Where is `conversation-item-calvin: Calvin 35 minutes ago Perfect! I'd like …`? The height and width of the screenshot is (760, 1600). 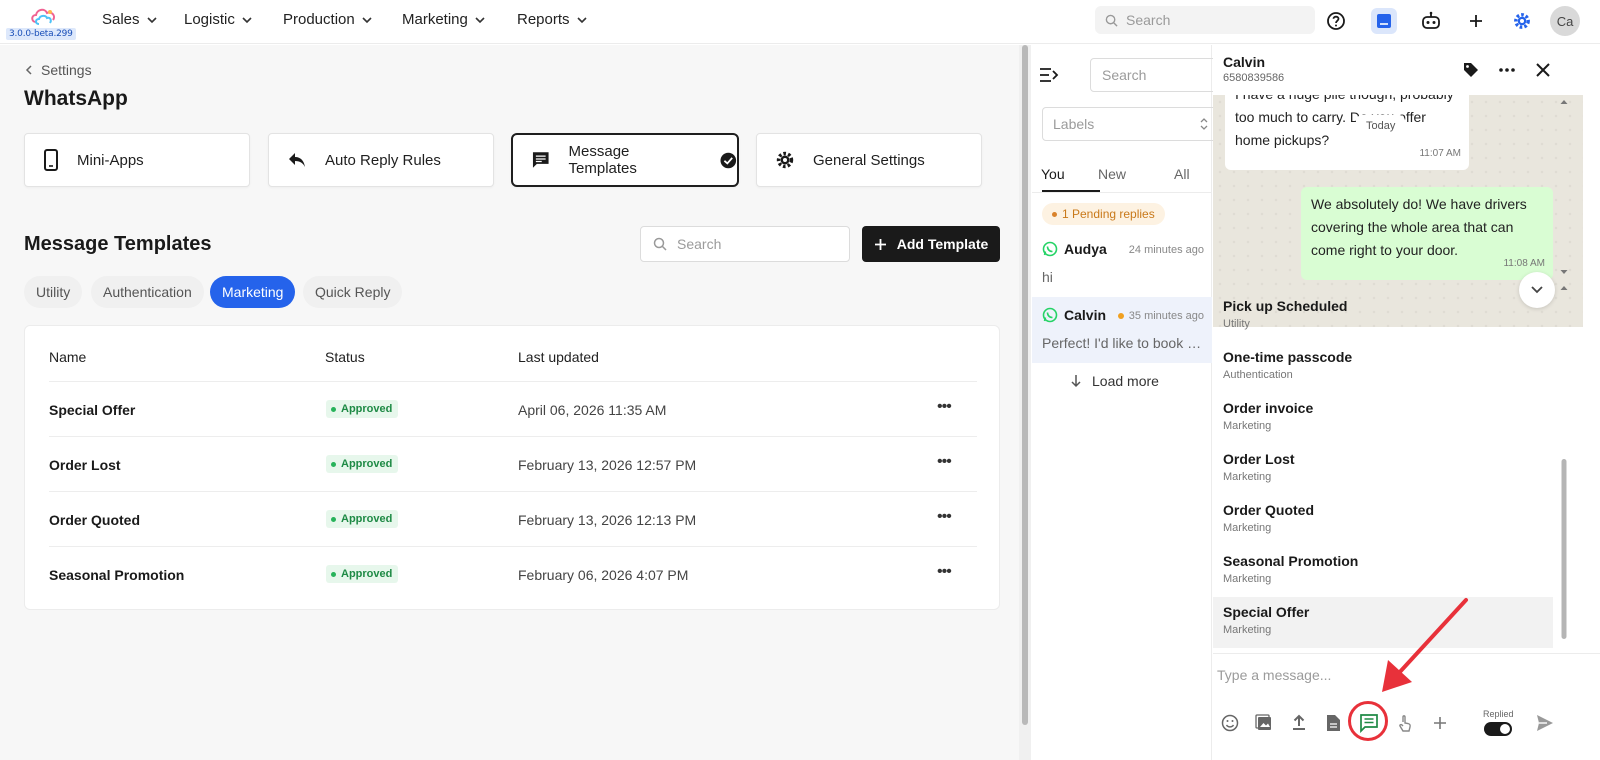
conversation-item-calvin: Calvin 35 minutes ago Perfect! I'd like … is located at coordinates (1122, 330).